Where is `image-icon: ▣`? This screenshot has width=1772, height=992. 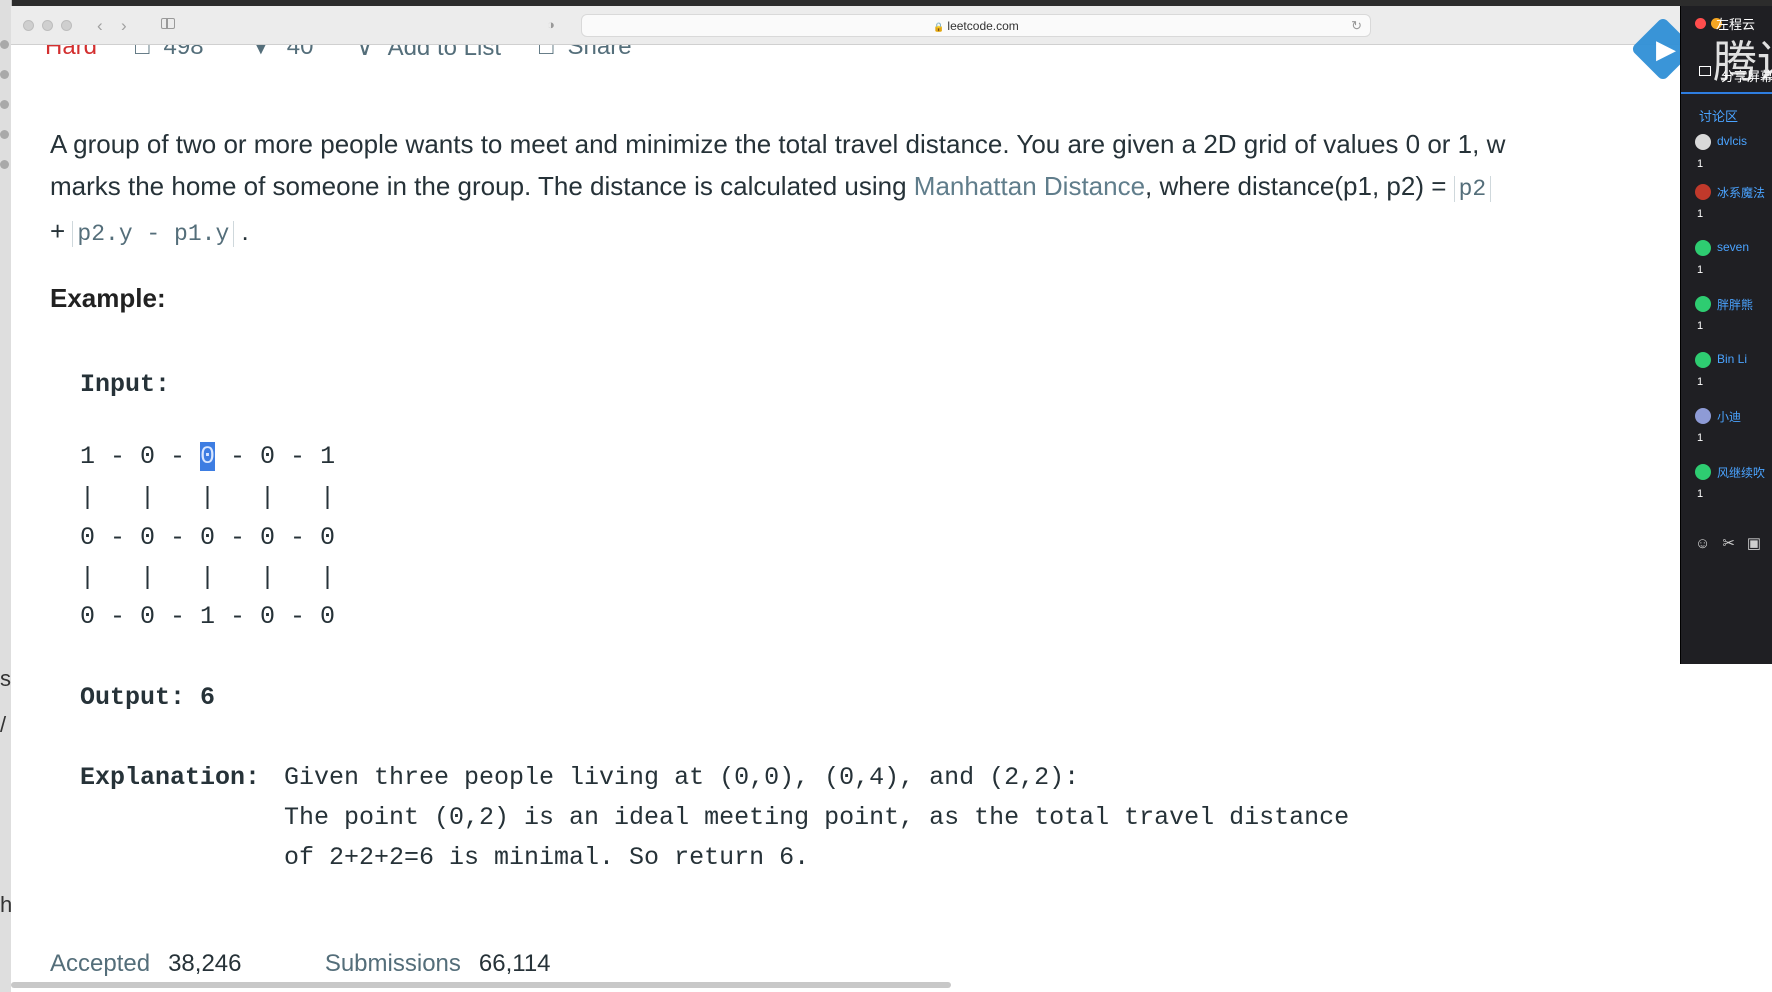
image-icon: ▣ is located at coordinates (1754, 543).